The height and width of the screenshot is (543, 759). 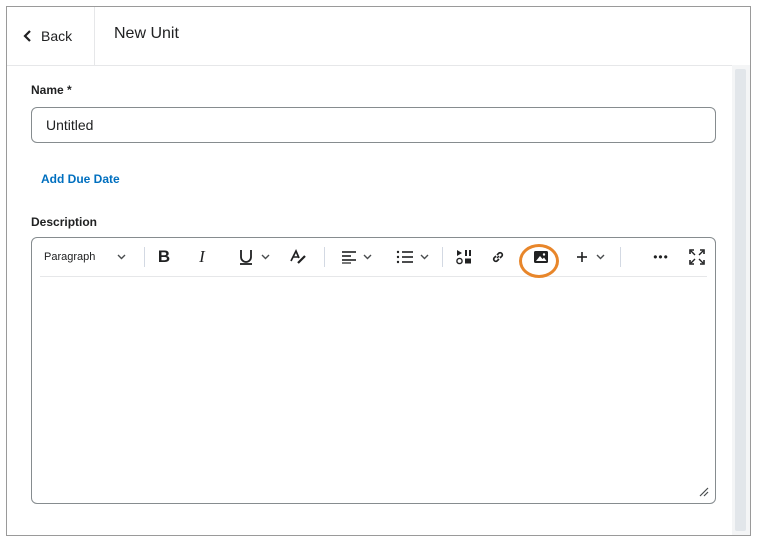 What do you see at coordinates (703, 491) in the screenshot?
I see `resize-handle-icon` at bounding box center [703, 491].